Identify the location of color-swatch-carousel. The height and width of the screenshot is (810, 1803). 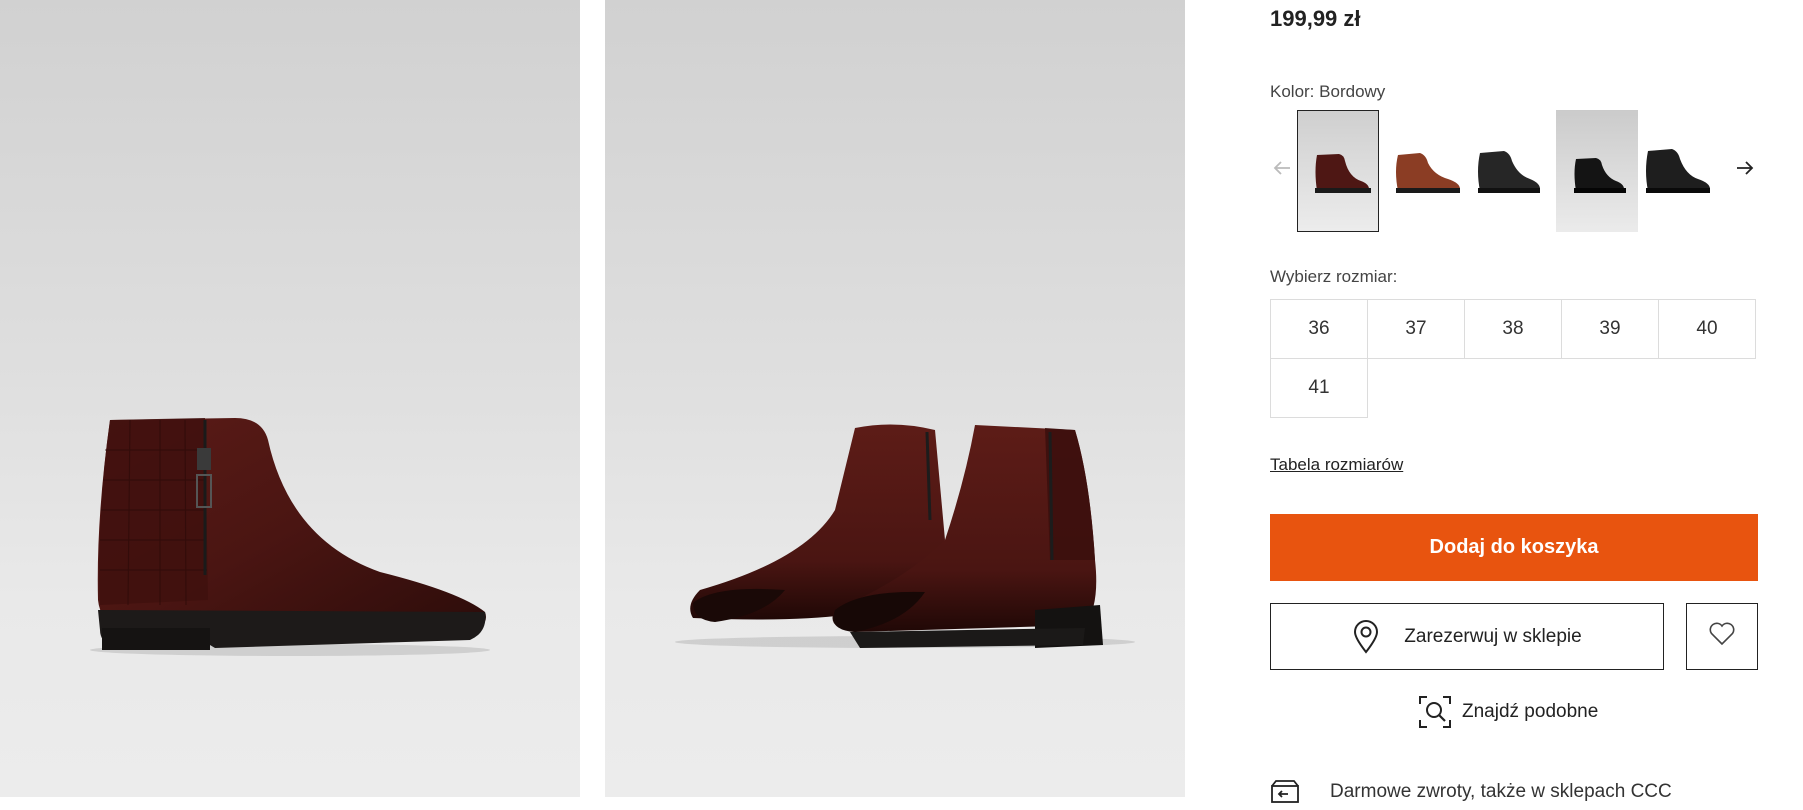
(1515, 171).